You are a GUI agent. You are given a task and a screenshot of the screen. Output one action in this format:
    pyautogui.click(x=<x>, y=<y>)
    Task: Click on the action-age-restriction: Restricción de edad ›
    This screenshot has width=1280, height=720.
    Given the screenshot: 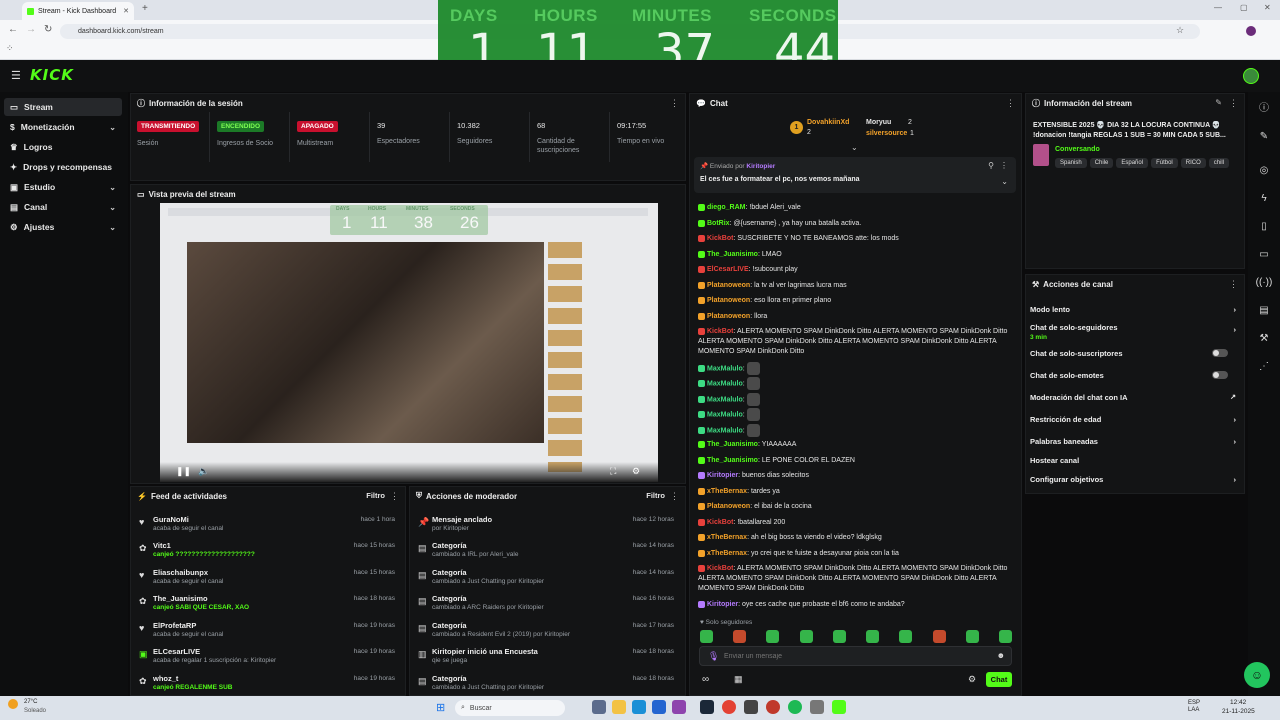 What is the action you would take?
    pyautogui.click(x=1136, y=419)
    